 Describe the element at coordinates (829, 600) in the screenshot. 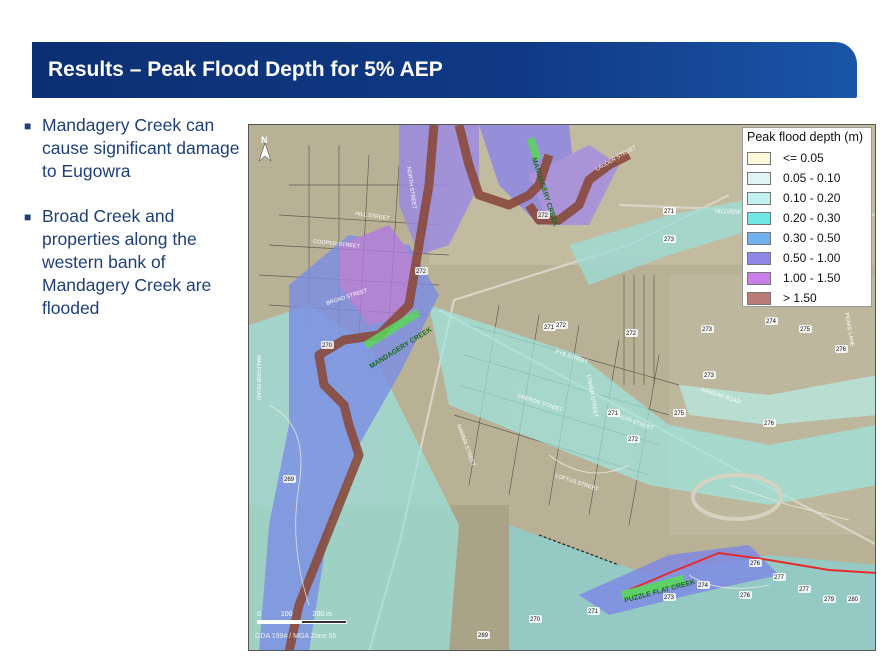

I see `contour-label: 279` at that location.